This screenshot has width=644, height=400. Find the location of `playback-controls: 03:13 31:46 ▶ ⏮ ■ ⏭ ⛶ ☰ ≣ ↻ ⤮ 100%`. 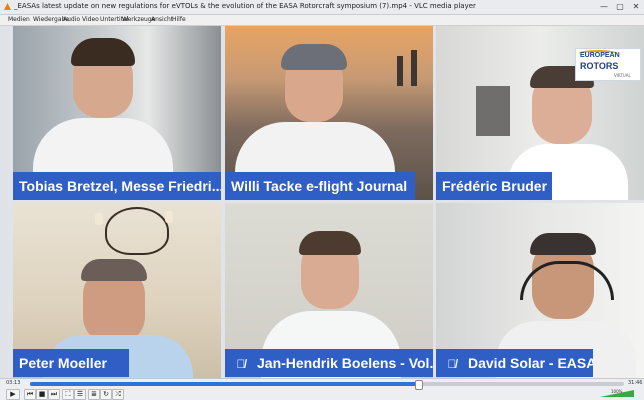

playback-controls: 03:13 31:46 ▶ ⏮ ■ ⏭ ⛶ ☰ ≣ ↻ ⤮ 100% is located at coordinates (322, 389).